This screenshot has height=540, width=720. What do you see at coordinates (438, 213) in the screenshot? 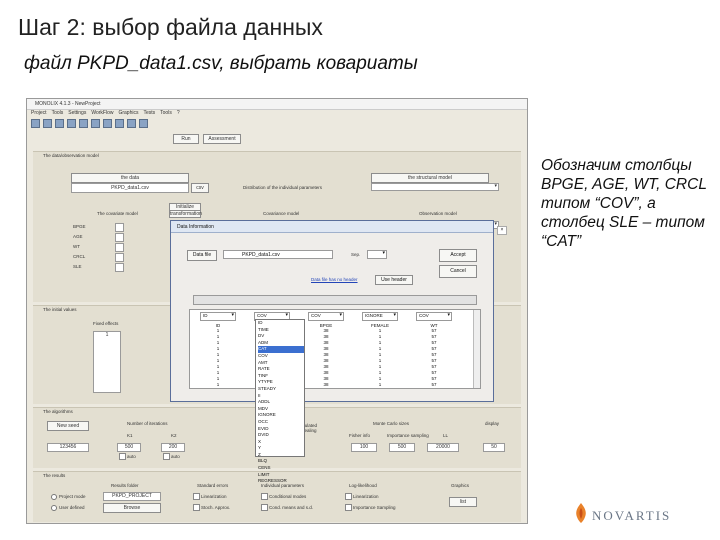
I see `observation-model-label: Observation model` at bounding box center [438, 213].